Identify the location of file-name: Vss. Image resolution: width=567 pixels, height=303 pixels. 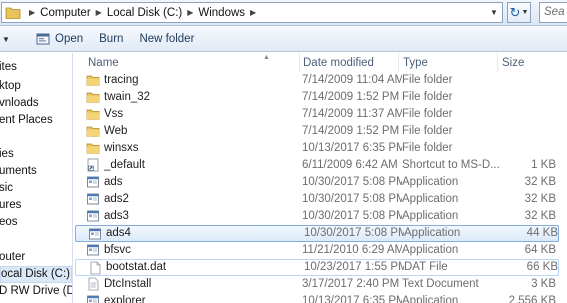
(114, 114).